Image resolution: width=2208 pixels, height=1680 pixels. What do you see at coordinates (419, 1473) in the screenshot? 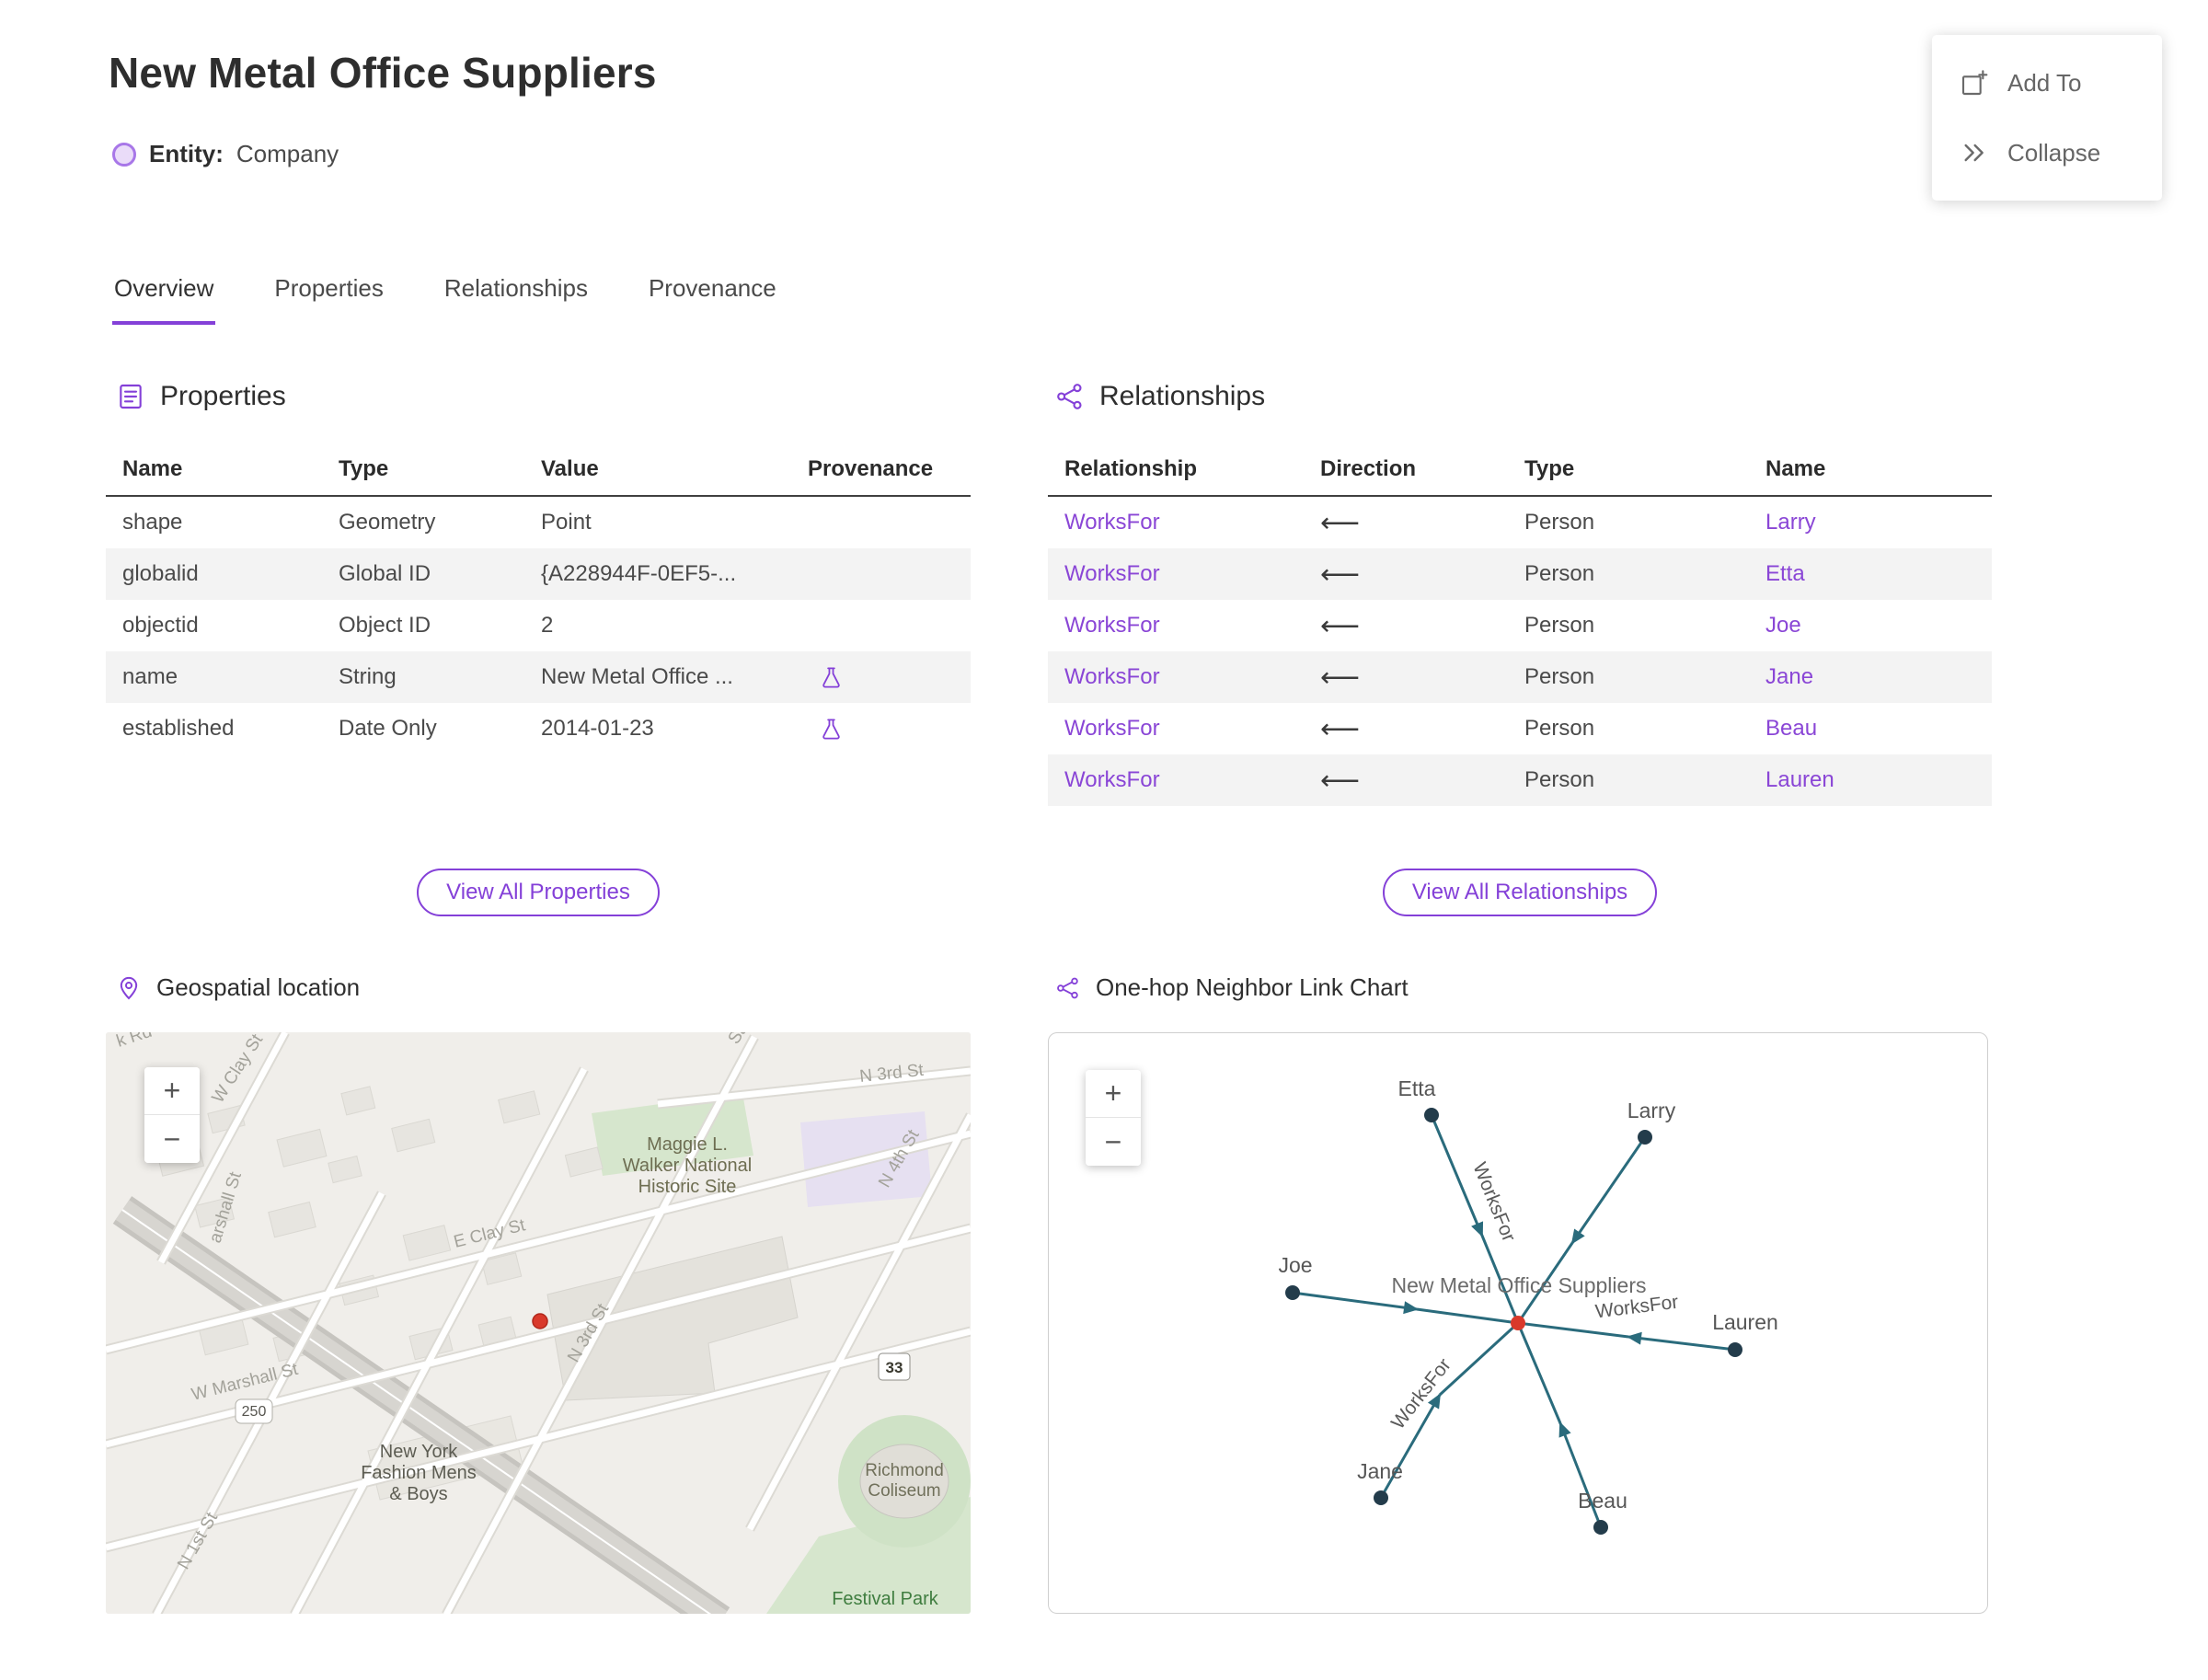
I see `svg-text: Fashion Mens` at bounding box center [419, 1473].